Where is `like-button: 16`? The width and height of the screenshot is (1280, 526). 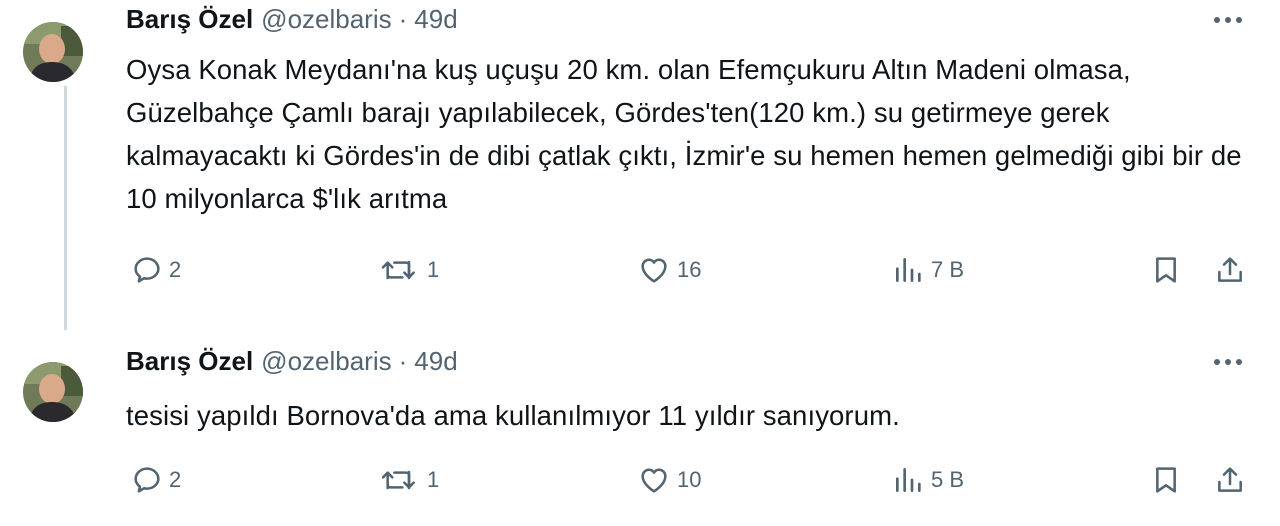 like-button: 16 is located at coordinates (669, 270).